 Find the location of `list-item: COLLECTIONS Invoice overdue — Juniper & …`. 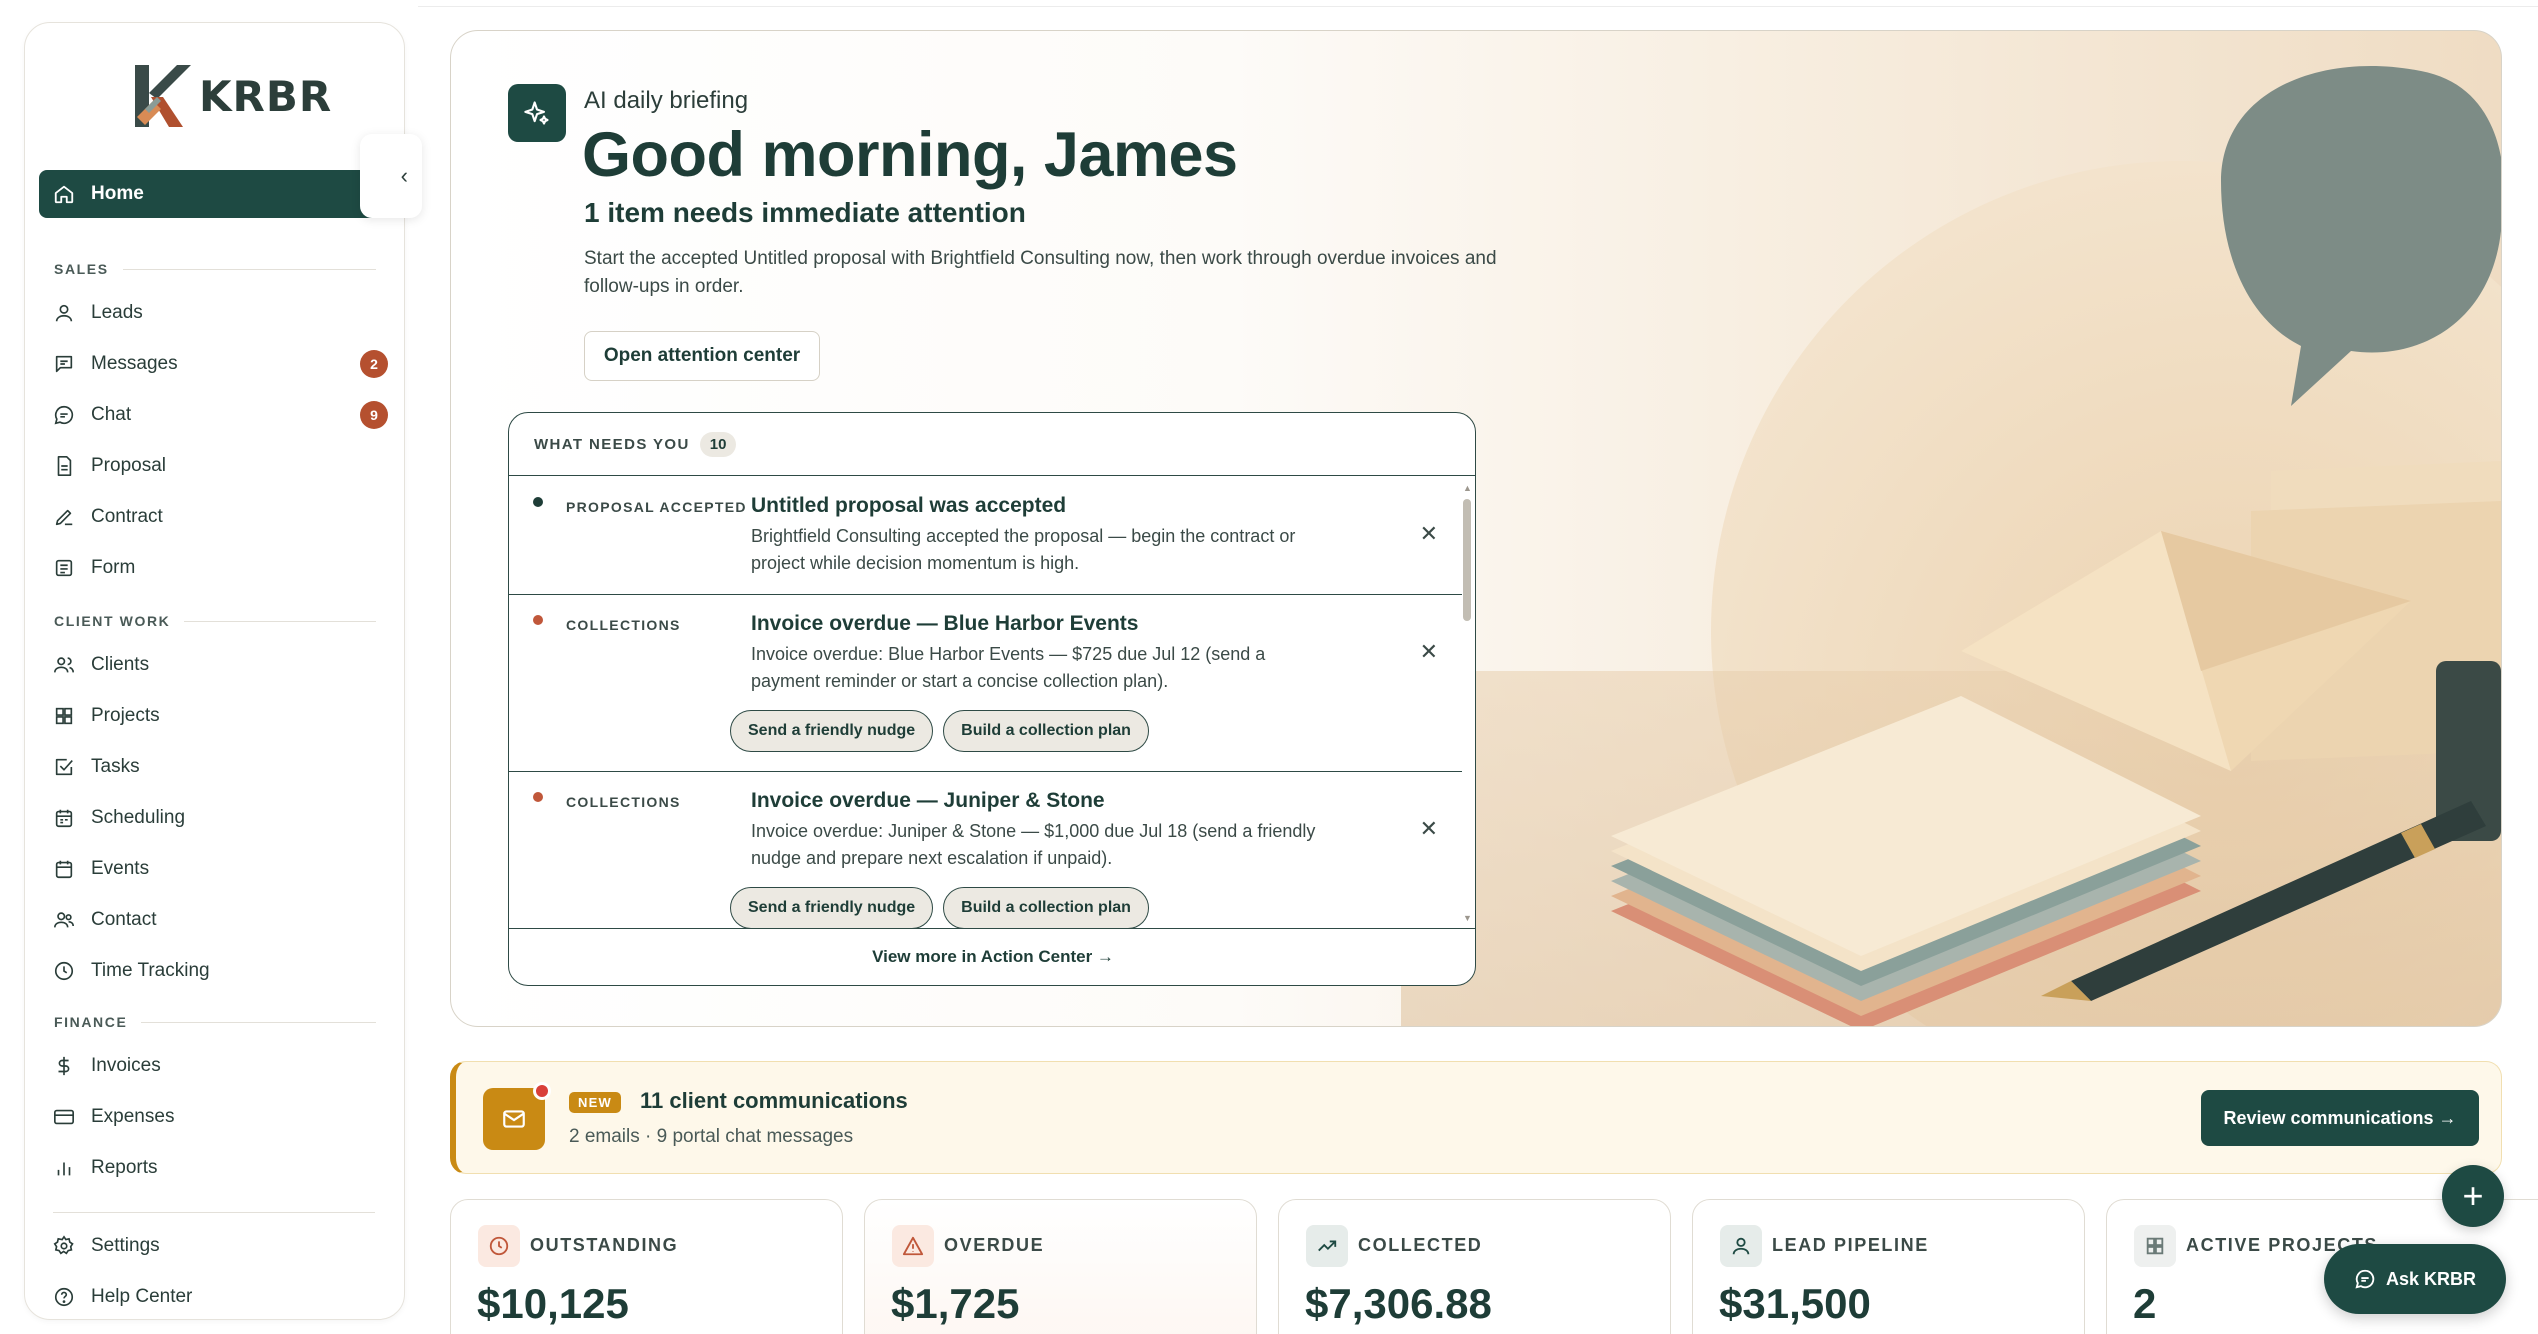

list-item: COLLECTIONS Invoice overdue — Juniper & … is located at coordinates (985, 851).